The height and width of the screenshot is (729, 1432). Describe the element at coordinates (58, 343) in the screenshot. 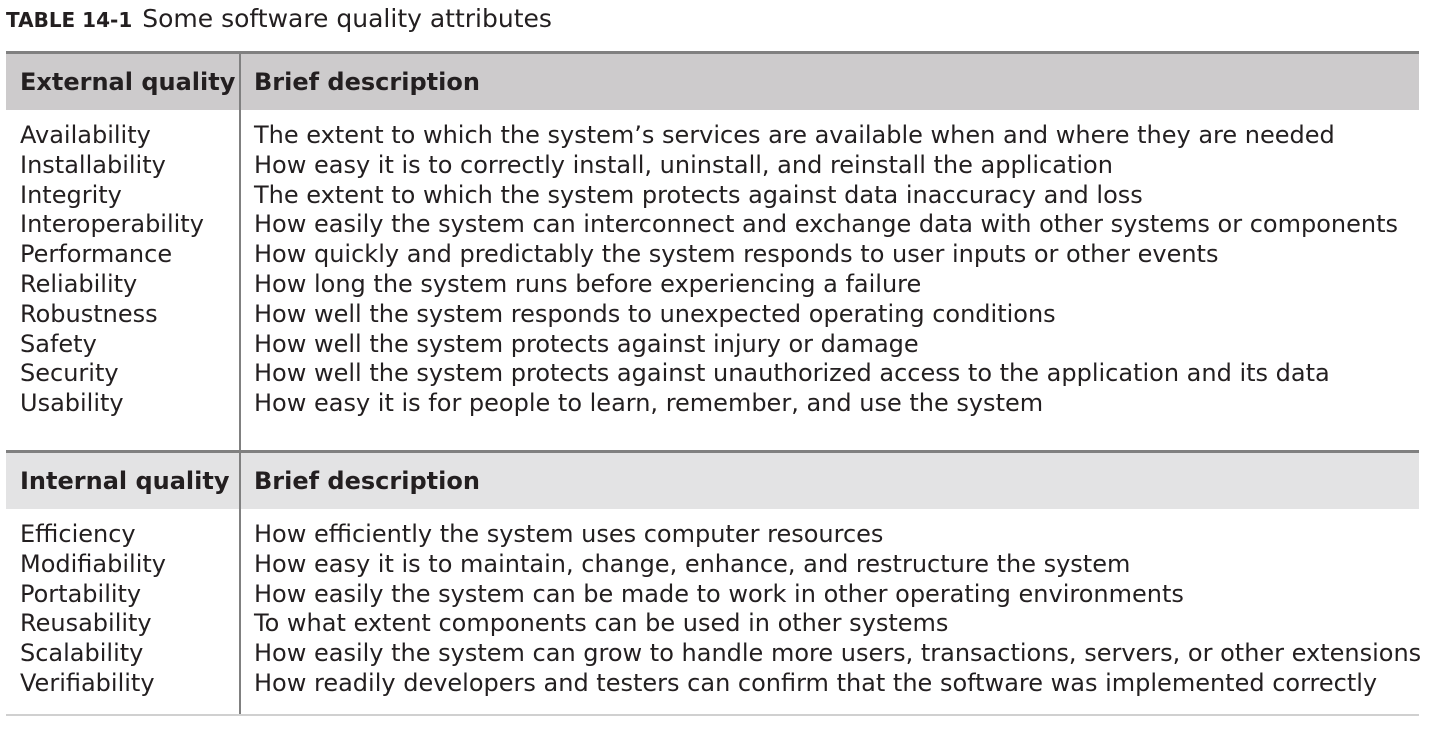

I see `attribute-name: Safety` at that location.